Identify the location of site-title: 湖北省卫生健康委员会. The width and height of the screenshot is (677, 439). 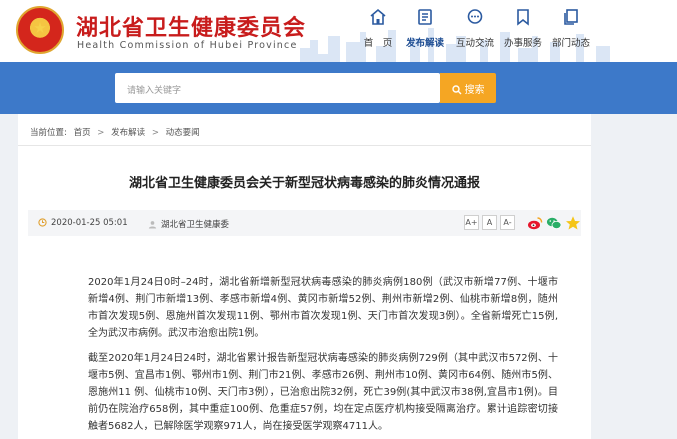
(191, 26).